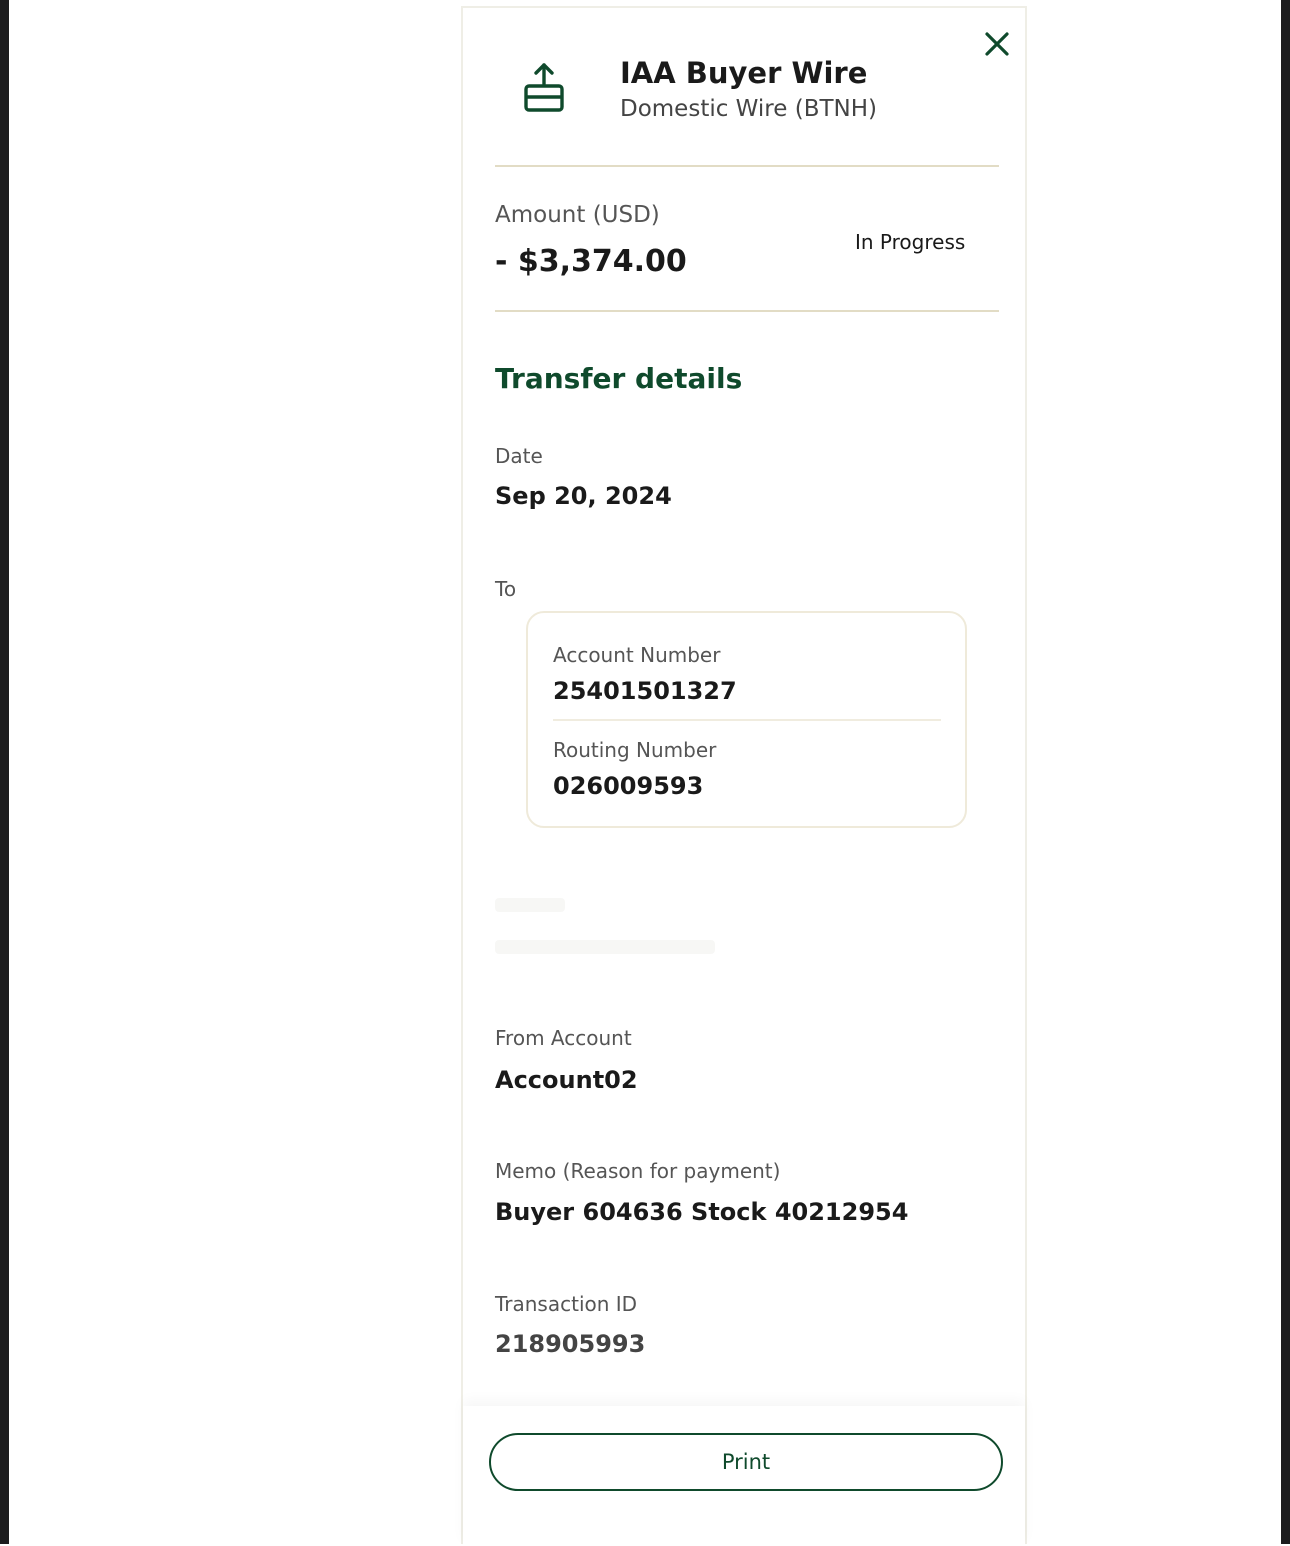 Image resolution: width=1290 pixels, height=1546 pixels. What do you see at coordinates (577, 215) in the screenshot?
I see `amount-label: Amount (USD)` at bounding box center [577, 215].